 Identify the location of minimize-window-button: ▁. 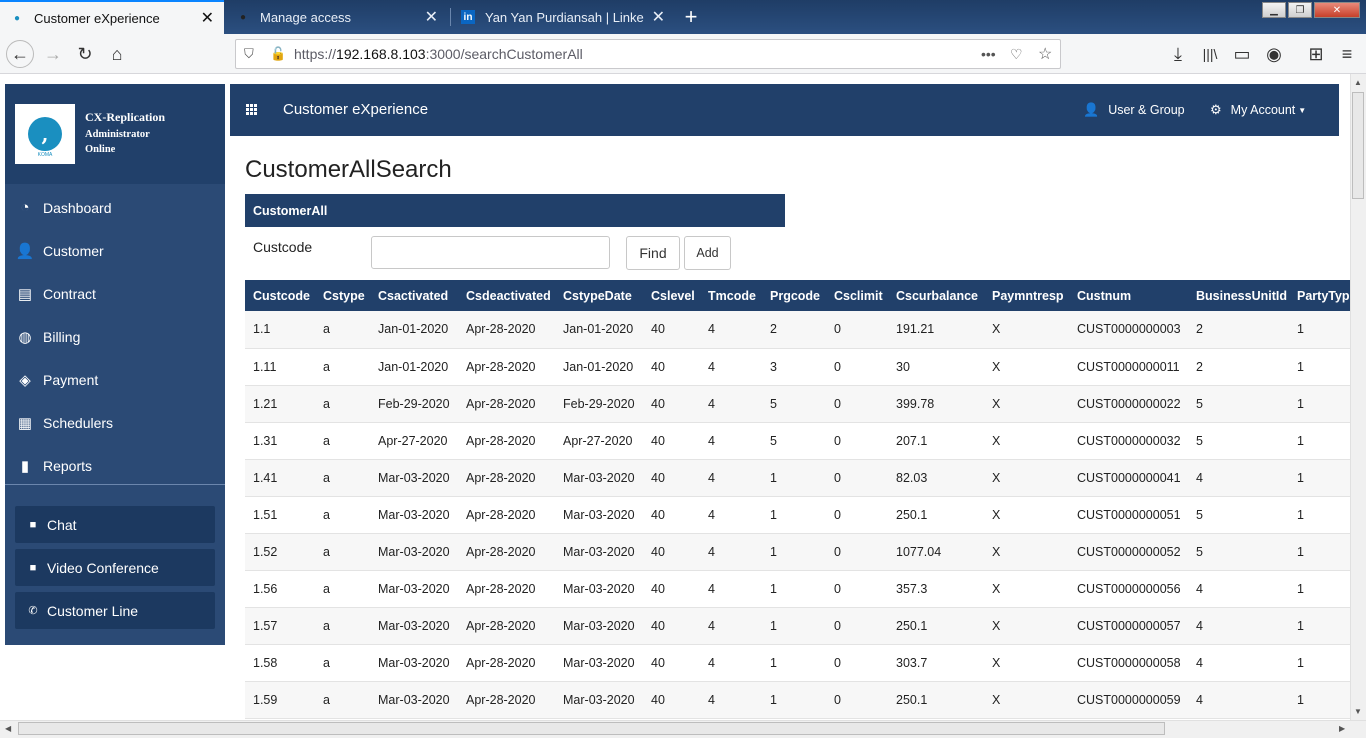
(1274, 10).